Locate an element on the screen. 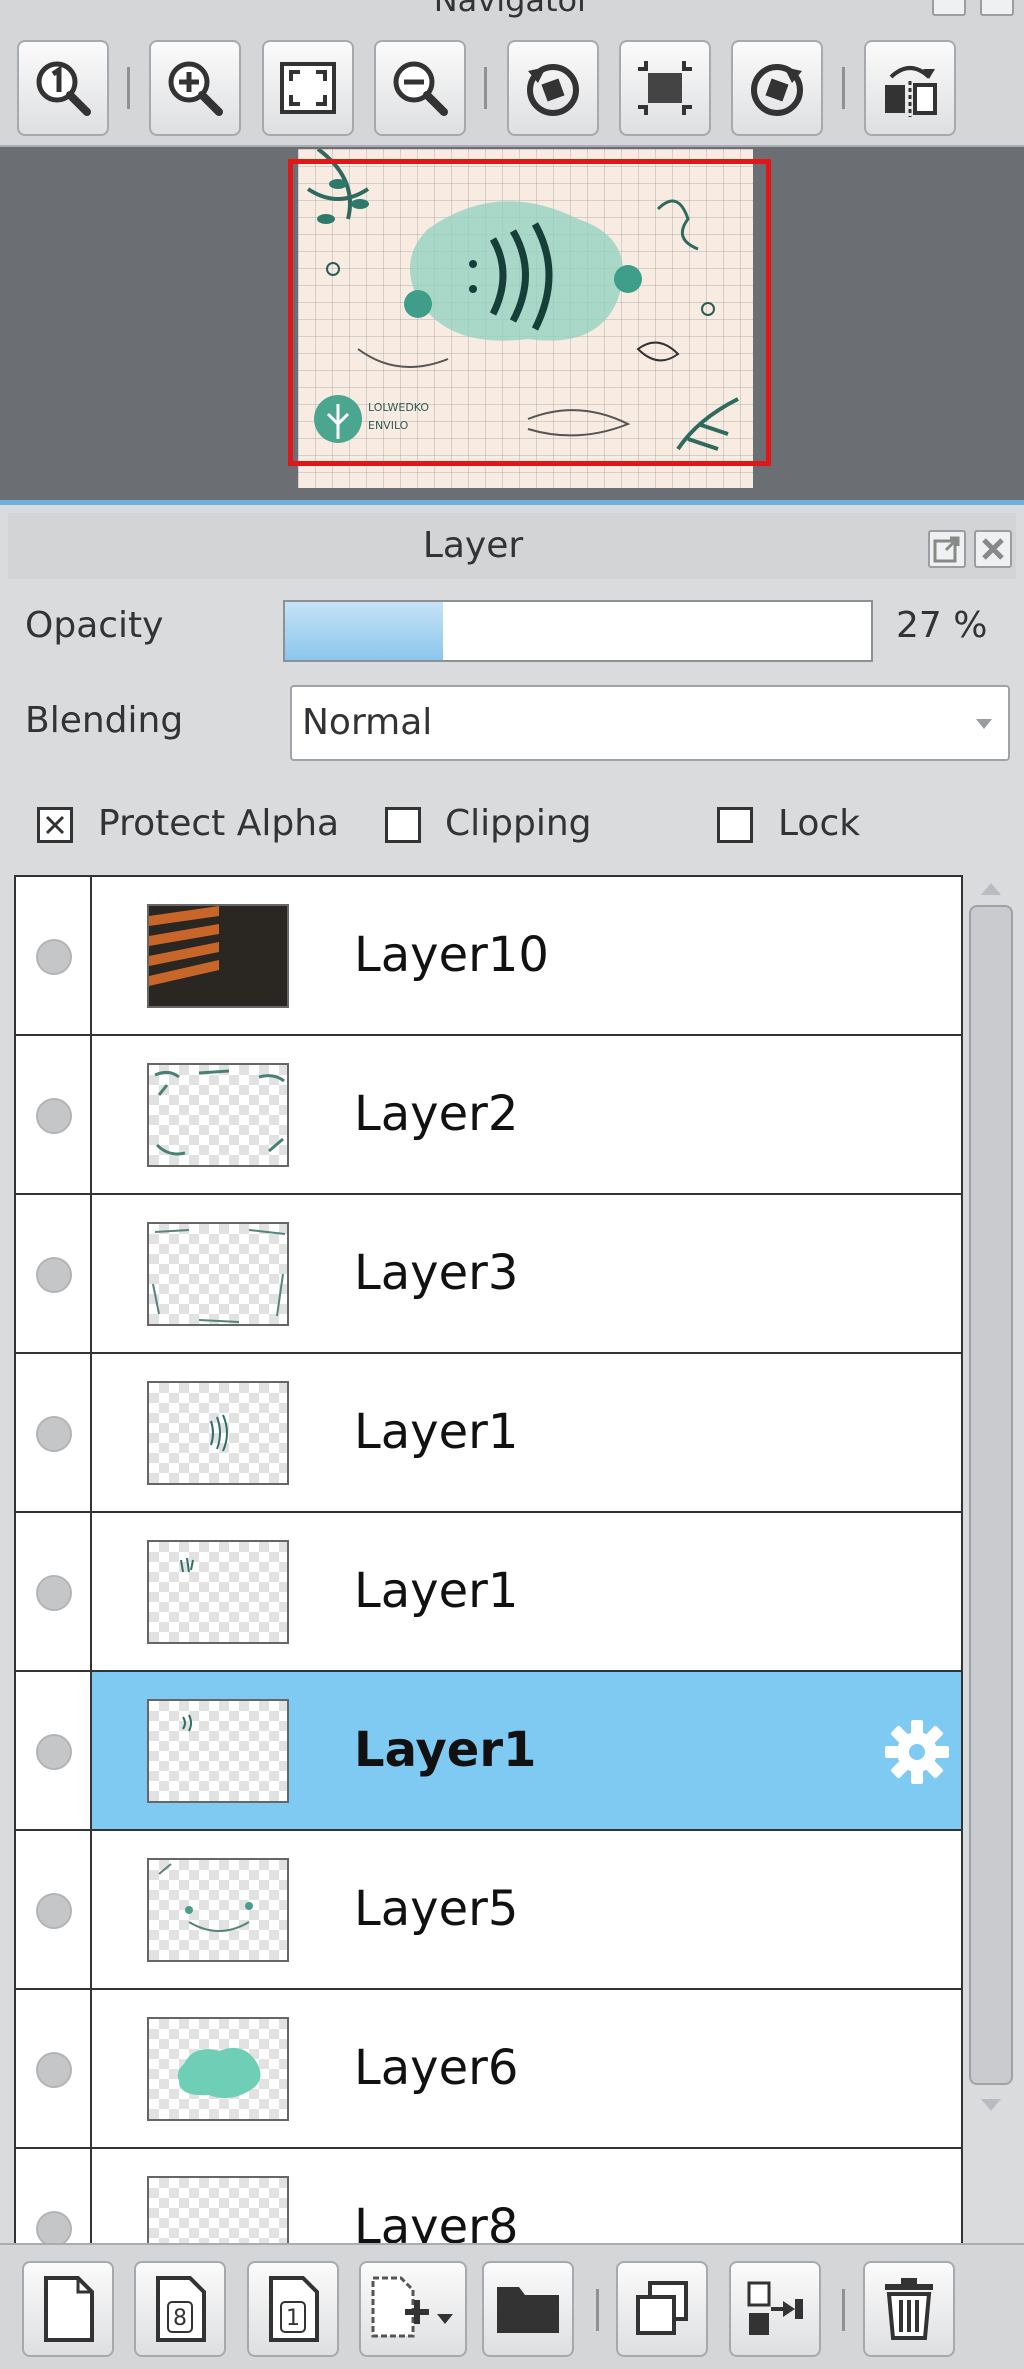  layer-row: Layer2 is located at coordinates (488, 1115).